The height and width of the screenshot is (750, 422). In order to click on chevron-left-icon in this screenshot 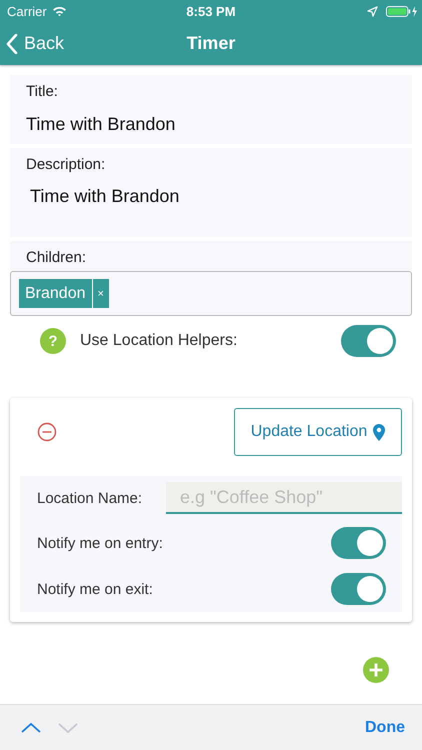, I will do `click(12, 44)`.